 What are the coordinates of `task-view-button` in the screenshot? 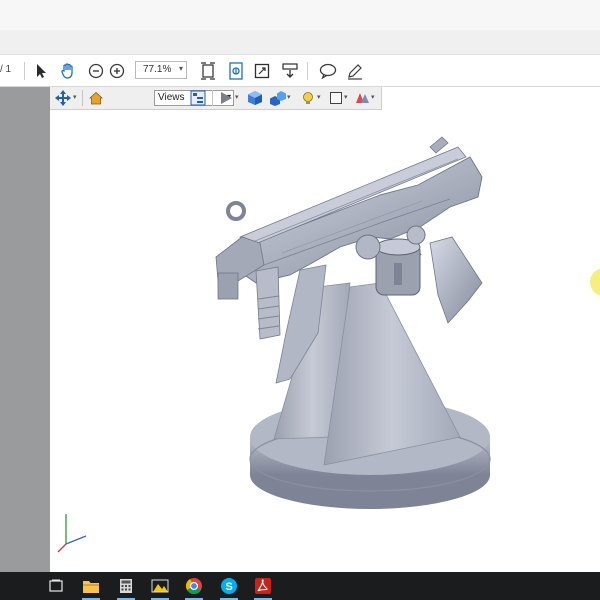 It's located at (56, 586).